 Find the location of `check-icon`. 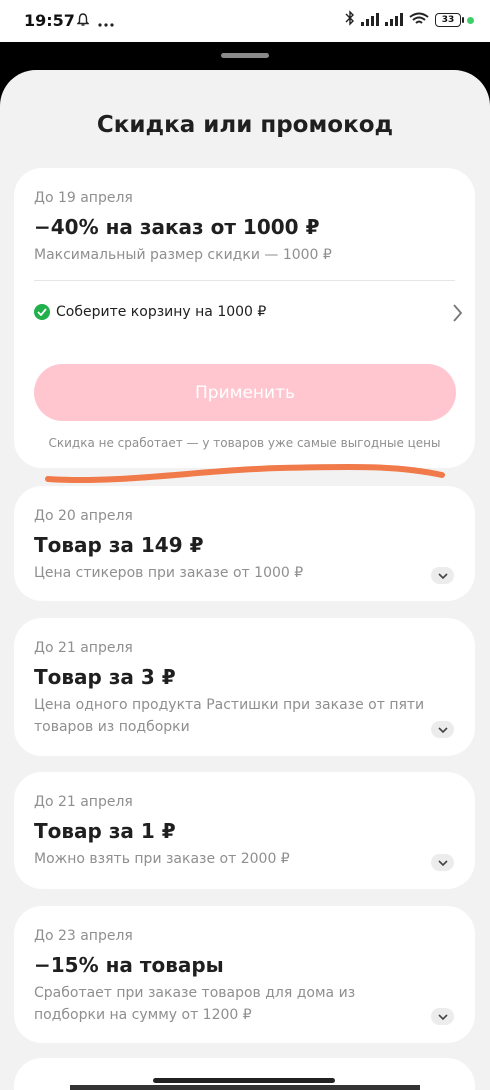

check-icon is located at coordinates (42, 312).